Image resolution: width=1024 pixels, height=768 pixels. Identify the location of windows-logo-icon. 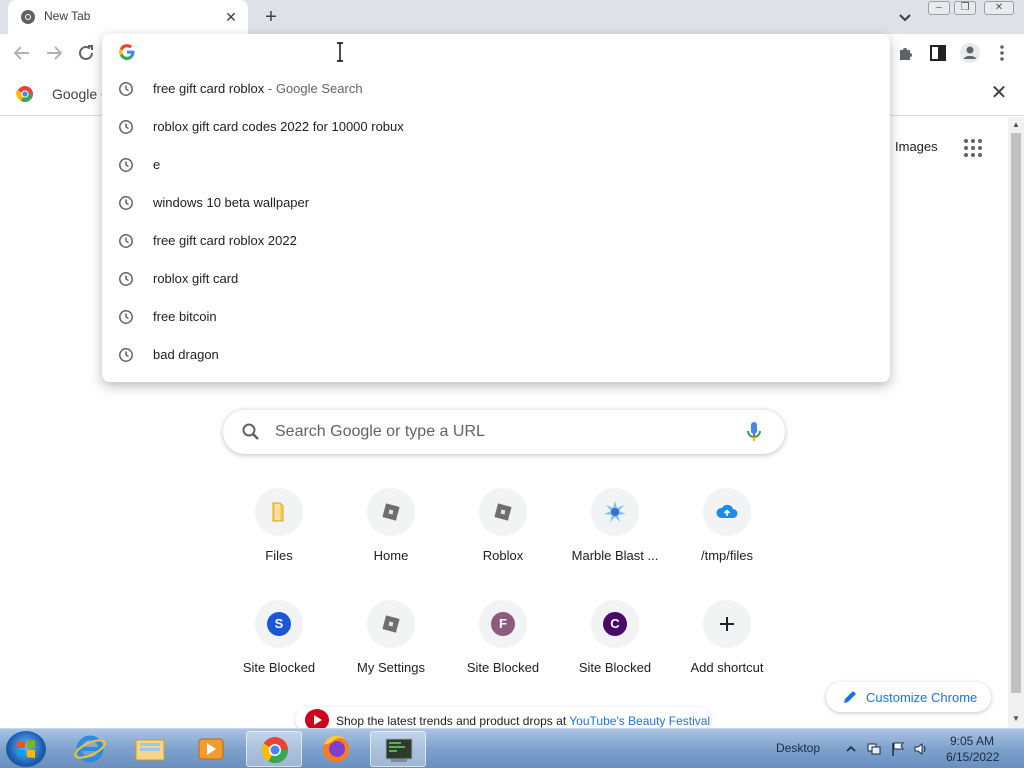
(26, 749).